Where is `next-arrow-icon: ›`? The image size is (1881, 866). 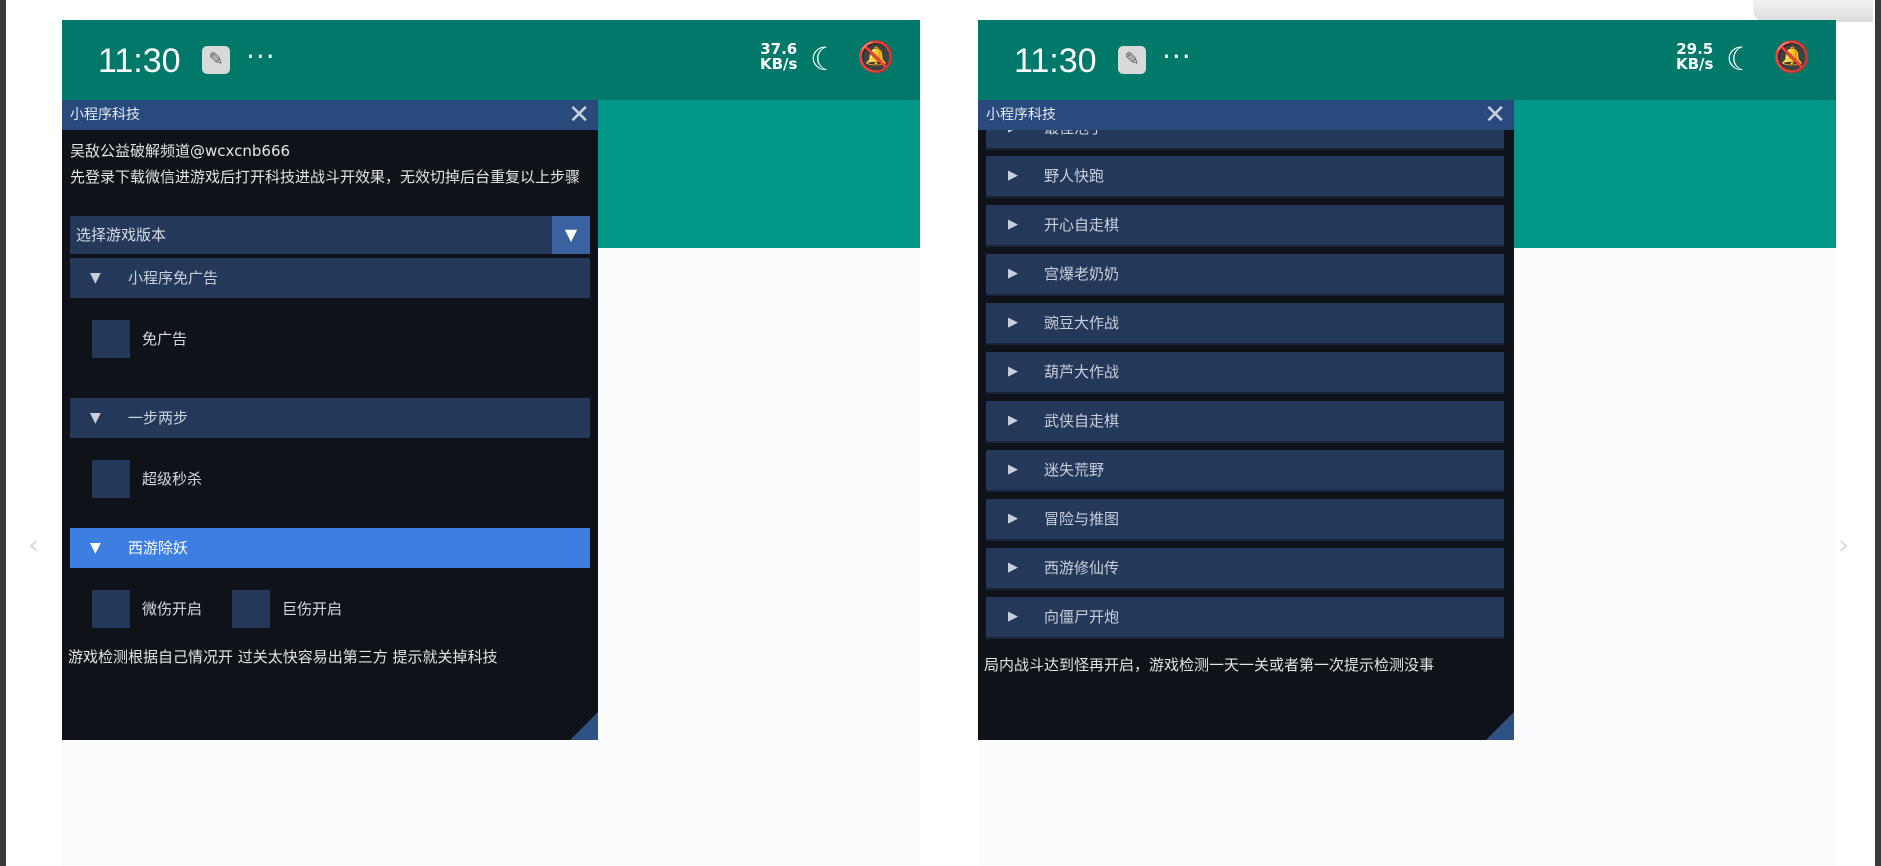 next-arrow-icon: › is located at coordinates (1843, 544).